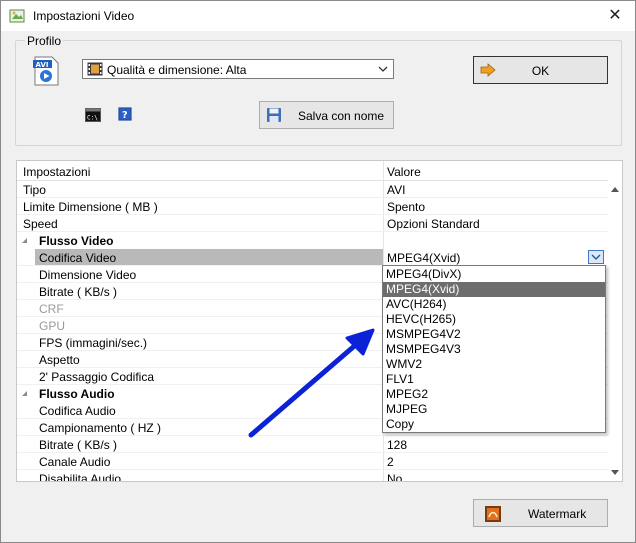 This screenshot has width=636, height=543. Describe the element at coordinates (494, 334) in the screenshot. I see `codec-option: MSMPEG4V2` at that location.